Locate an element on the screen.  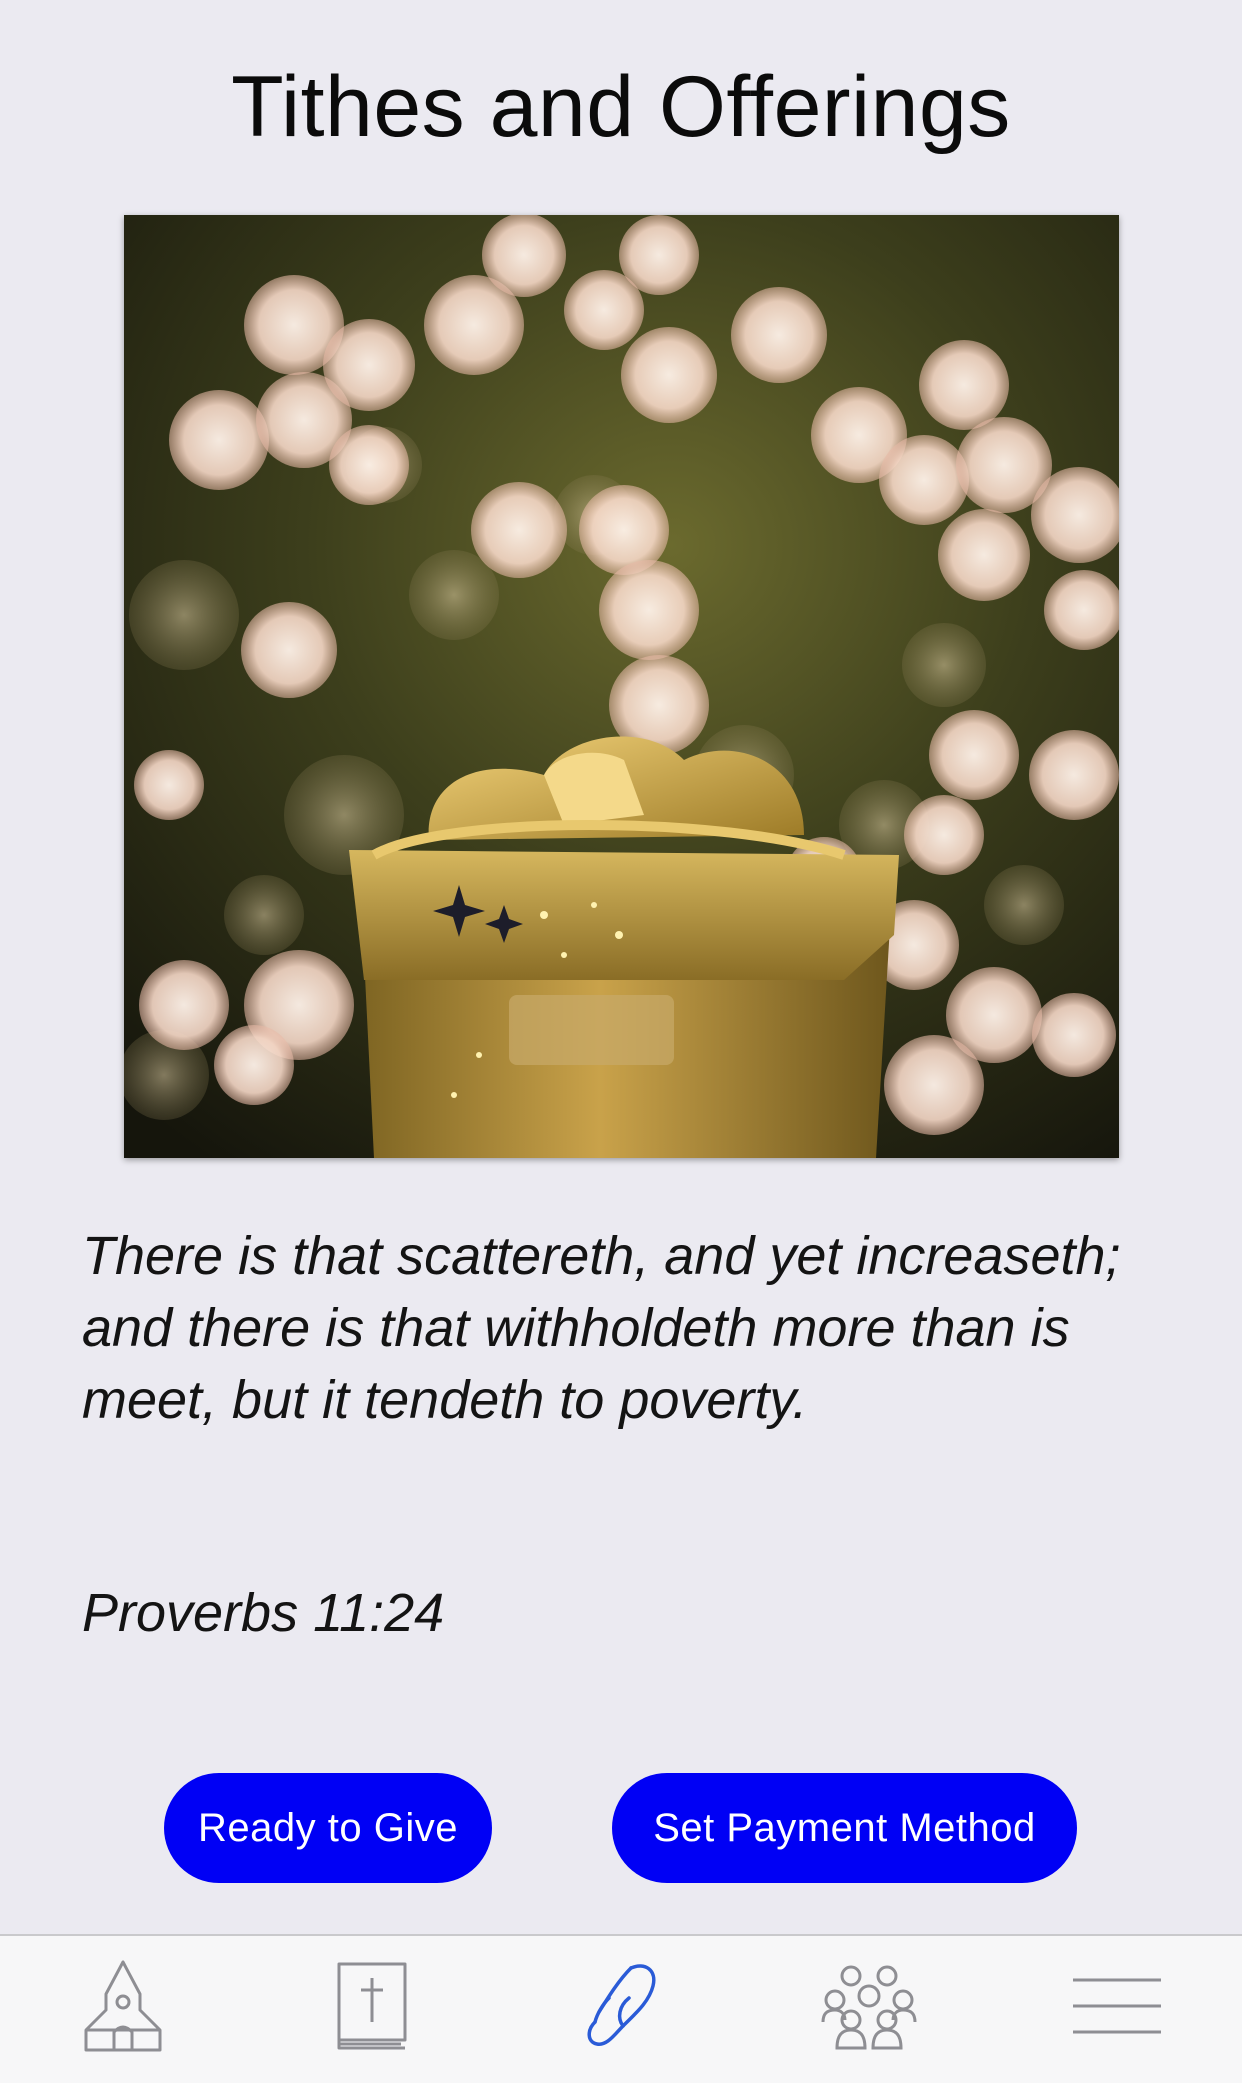
give-hand-icon is located at coordinates (621, 2005).